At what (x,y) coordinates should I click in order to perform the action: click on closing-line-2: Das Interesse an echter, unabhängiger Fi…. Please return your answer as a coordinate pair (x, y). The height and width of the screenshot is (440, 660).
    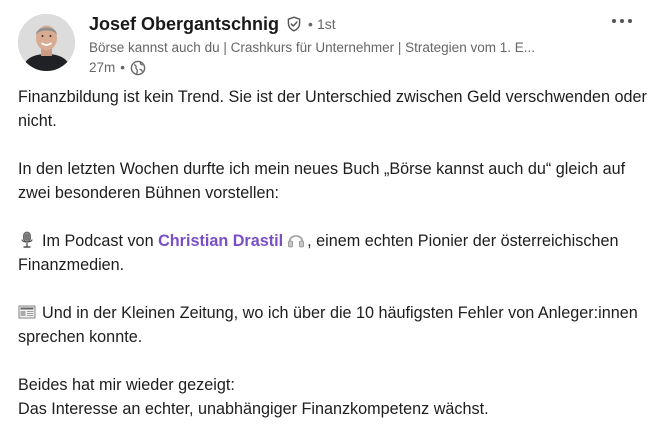
    Looking at the image, I should click on (253, 409).